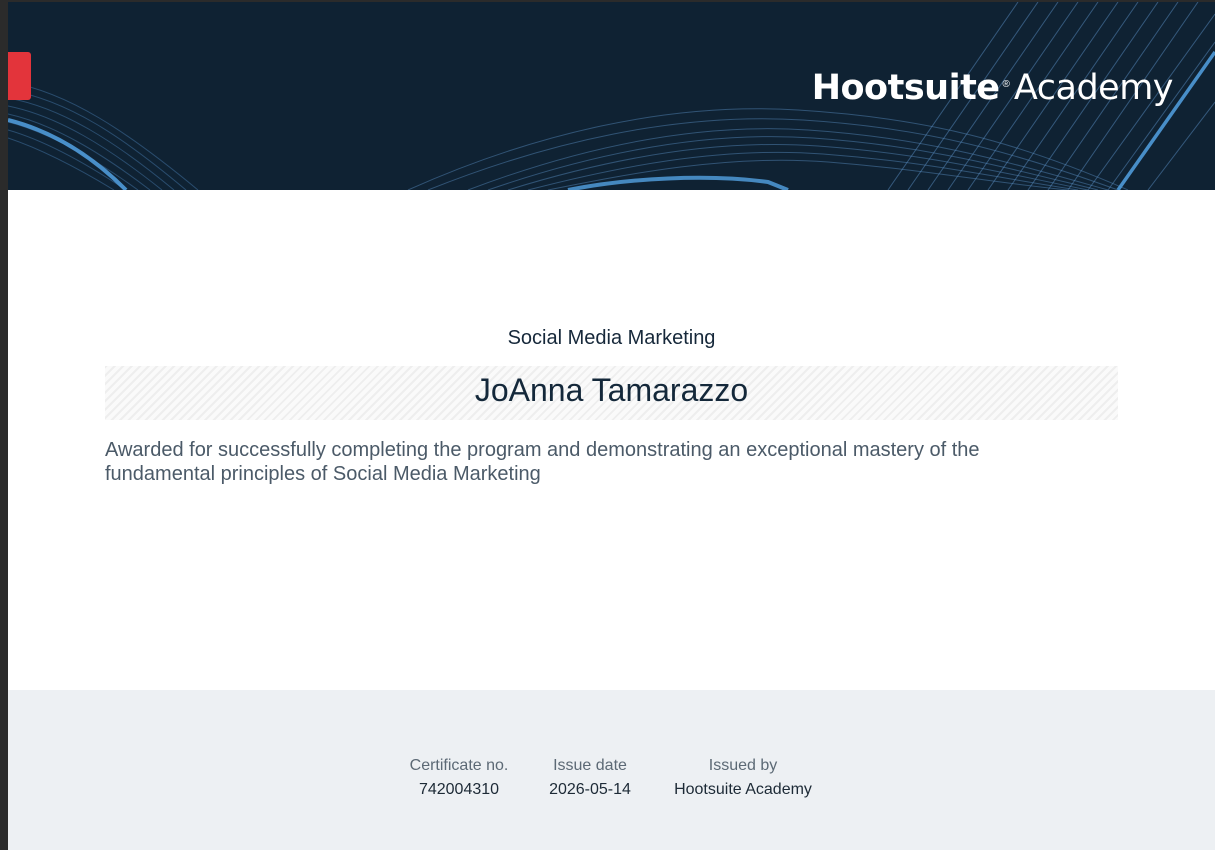 This screenshot has width=1215, height=850. Describe the element at coordinates (459, 765) in the screenshot. I see `certificate-number-label: Certificate no.` at that location.